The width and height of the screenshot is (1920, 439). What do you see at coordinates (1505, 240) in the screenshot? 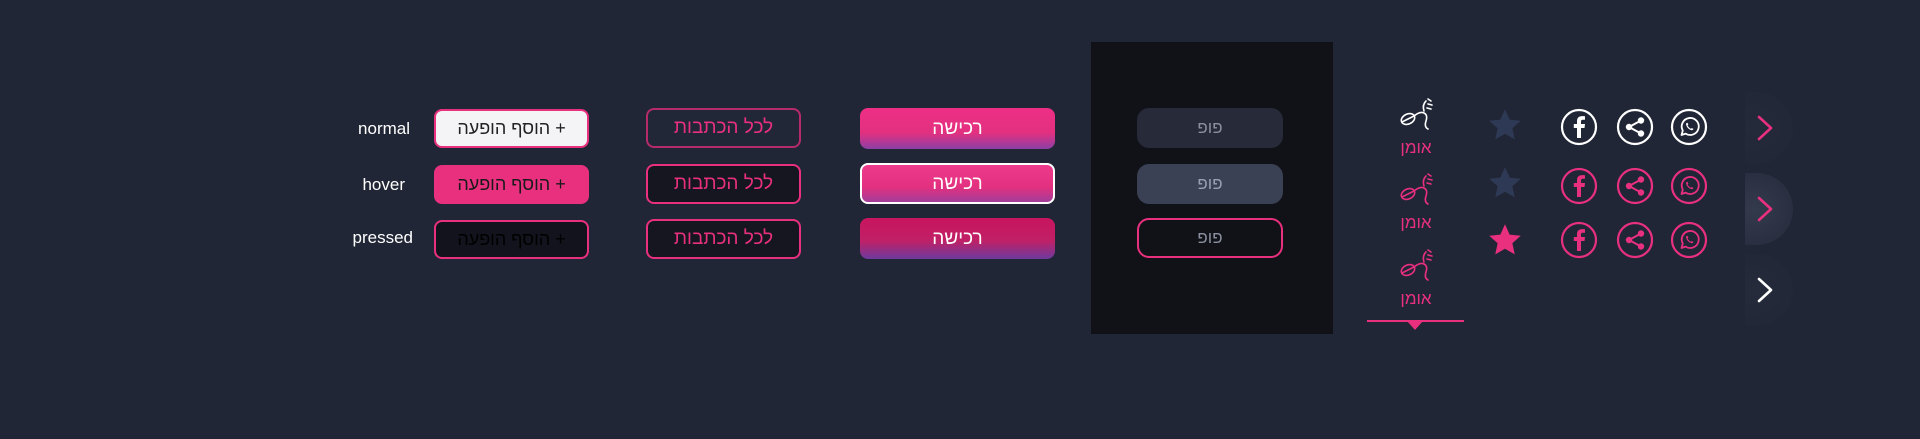
I see `star-icon-active` at bounding box center [1505, 240].